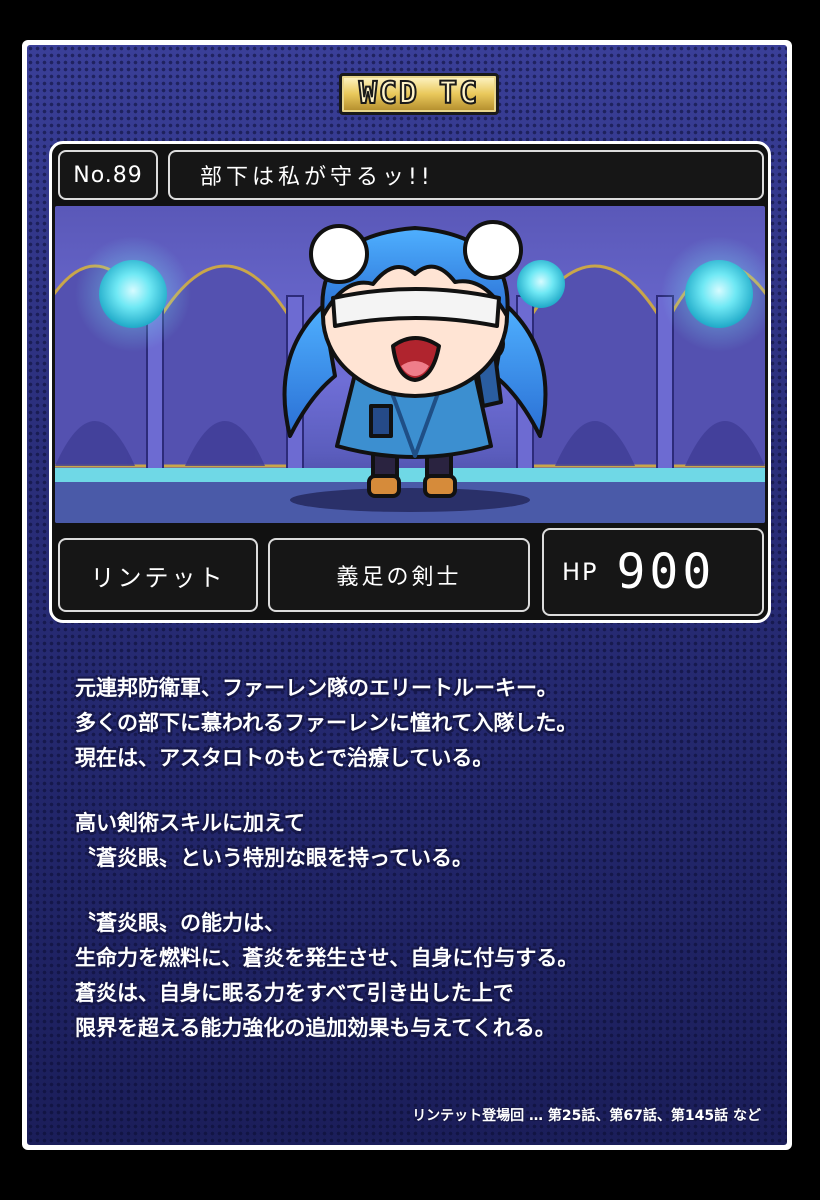 This screenshot has width=820, height=1200. Describe the element at coordinates (180, 923) in the screenshot. I see `description-line: 〝蒼炎眼〟の能力は、` at that location.